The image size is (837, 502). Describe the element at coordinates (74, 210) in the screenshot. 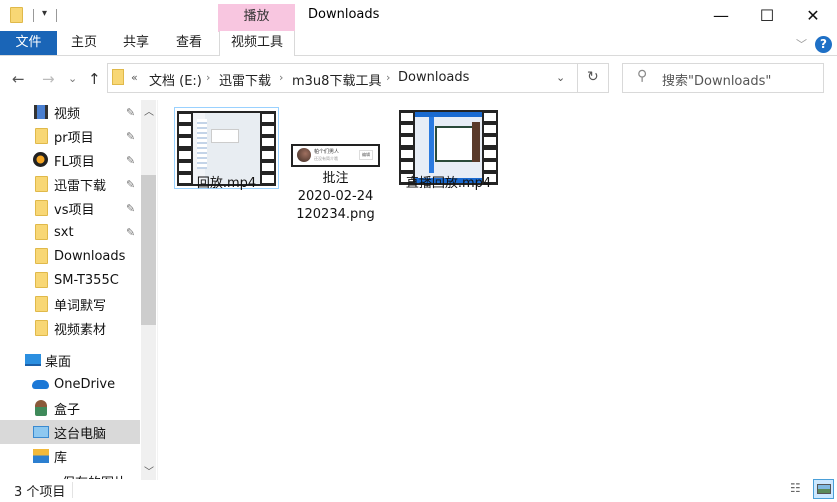

I see `sidebar-item-label: vs项目` at that location.